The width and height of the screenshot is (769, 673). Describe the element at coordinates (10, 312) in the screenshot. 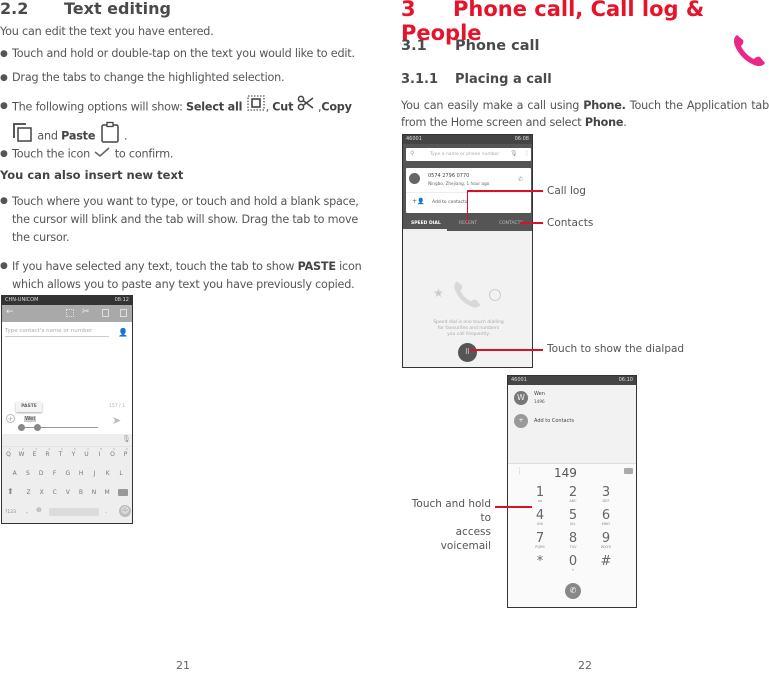

I see `back-arrow-icon: ←` at that location.